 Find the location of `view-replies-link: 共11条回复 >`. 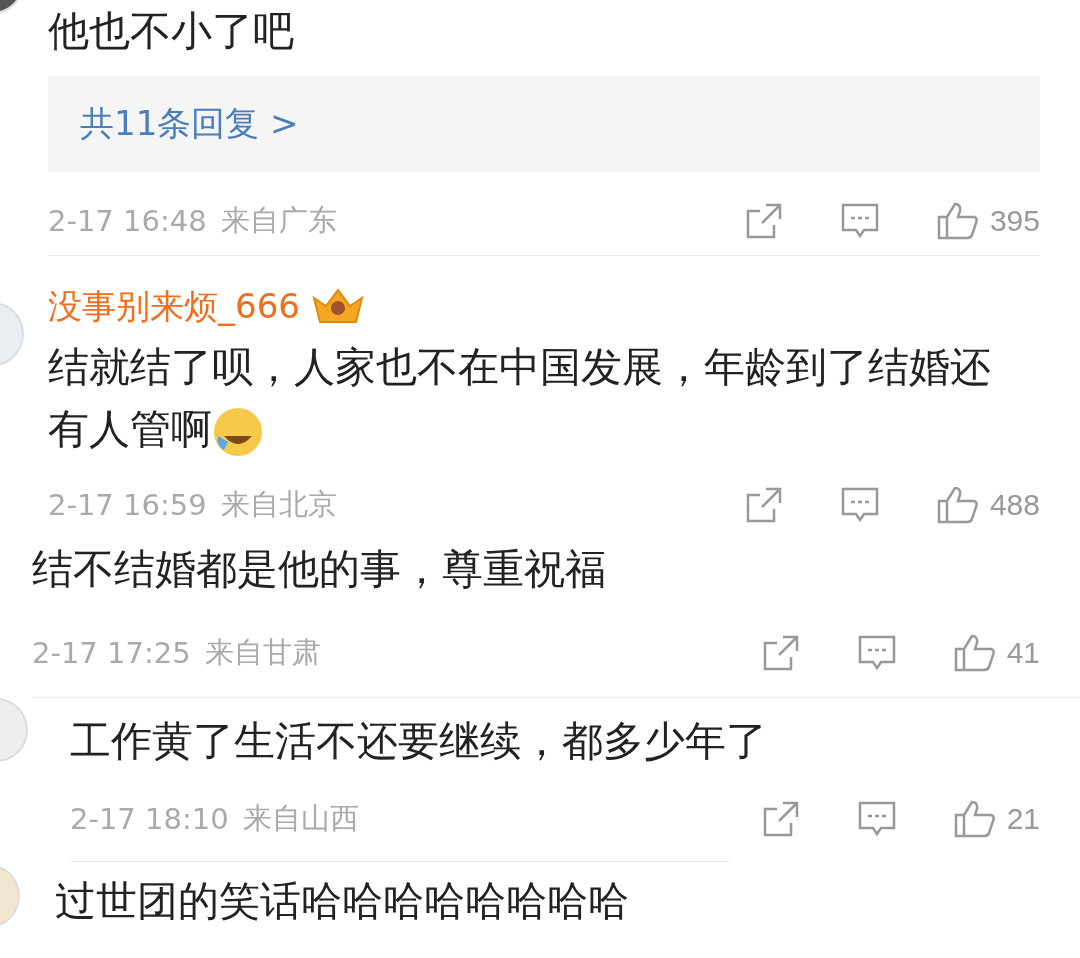

view-replies-link: 共11条回复 > is located at coordinates (189, 124).